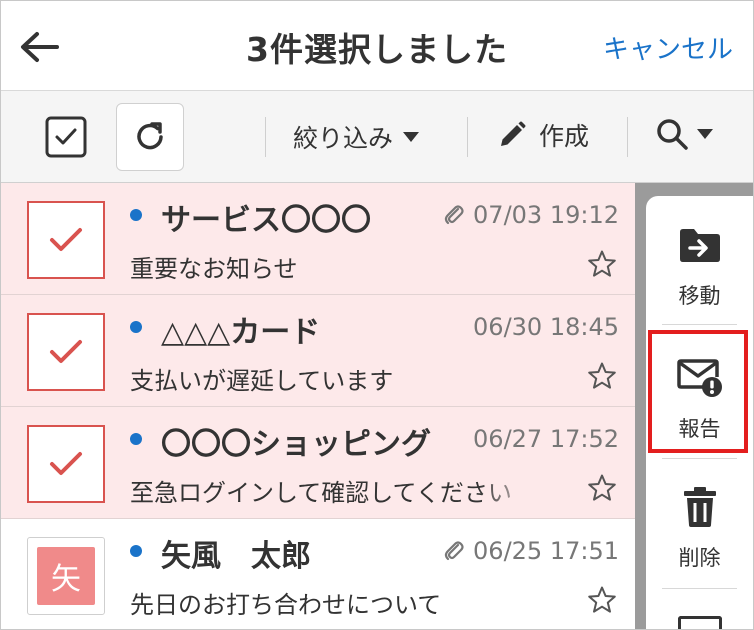 The width and height of the screenshot is (754, 630). What do you see at coordinates (318, 351) in the screenshot?
I see `mail-row: △△△カード 06/30 18:45 支払いが遅延しています` at bounding box center [318, 351].